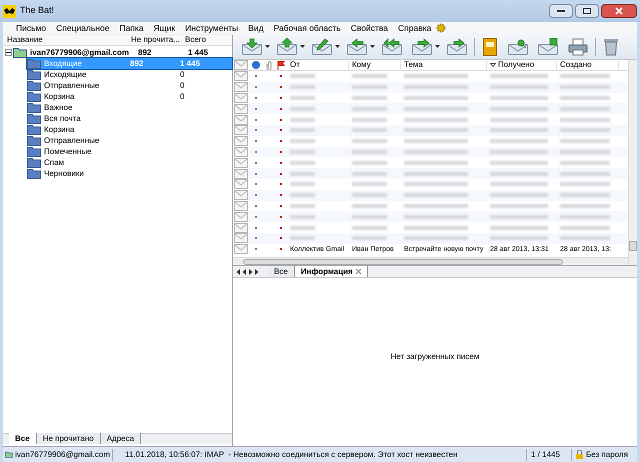 The width and height of the screenshot is (640, 462). I want to click on folder-row: Исходящие 0, so click(129, 74).